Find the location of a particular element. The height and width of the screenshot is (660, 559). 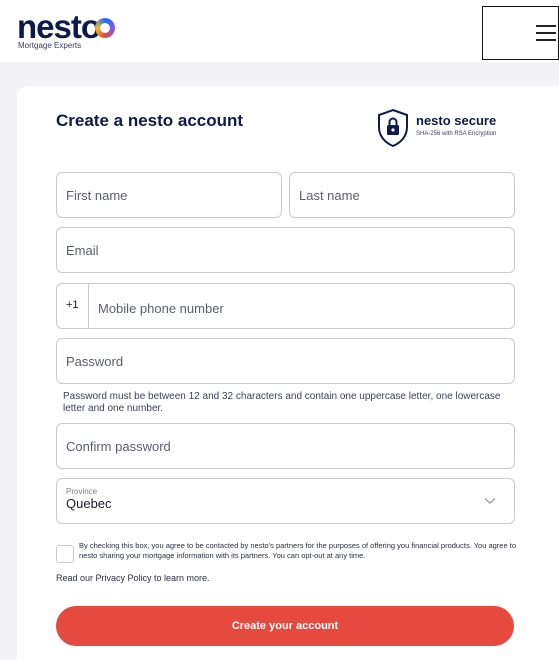

logo-tagline: Mortgage Experts is located at coordinates (50, 45).